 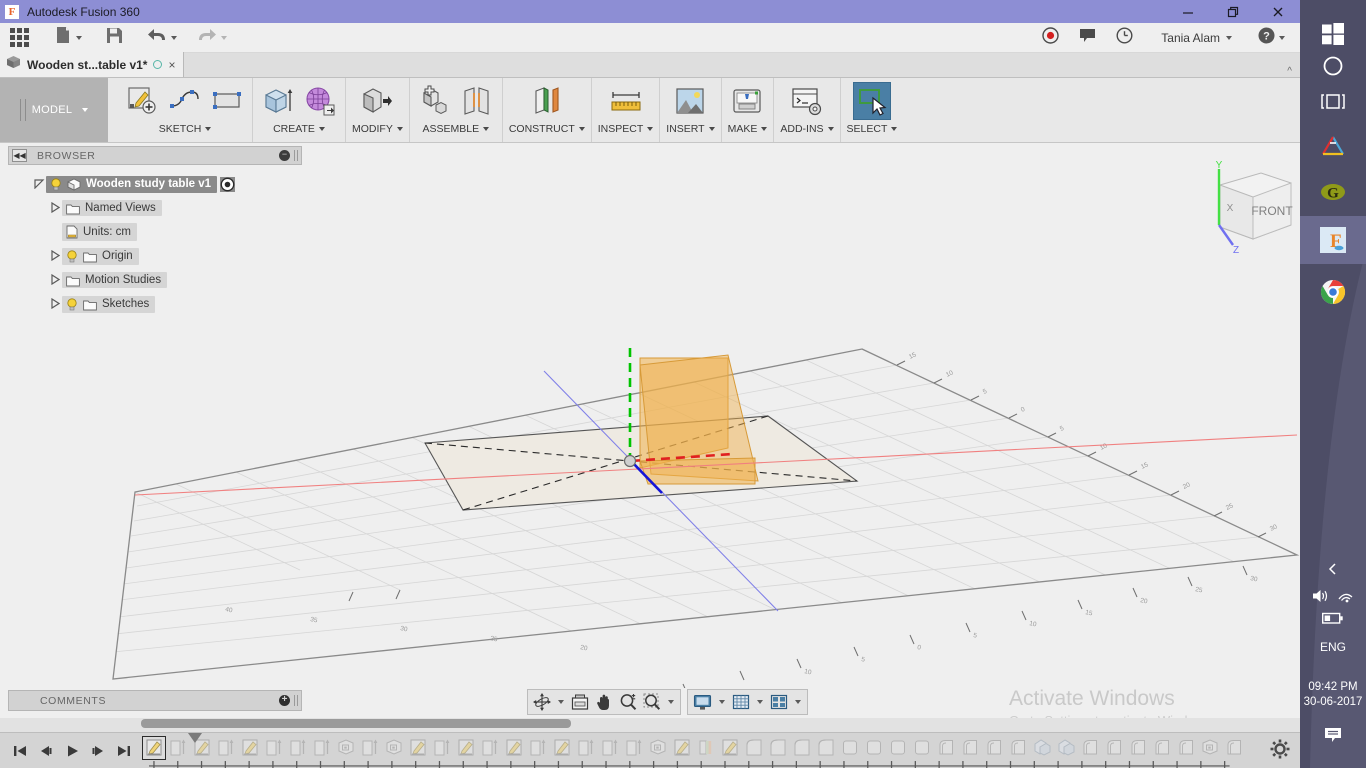 I want to click on 3d-print-icon, so click(x=747, y=101).